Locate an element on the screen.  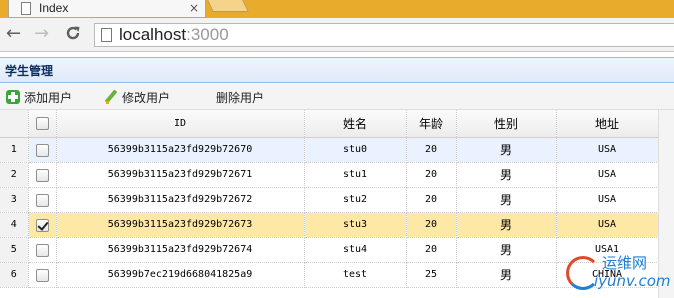
delete-user-label: 删除用户 is located at coordinates (240, 97).